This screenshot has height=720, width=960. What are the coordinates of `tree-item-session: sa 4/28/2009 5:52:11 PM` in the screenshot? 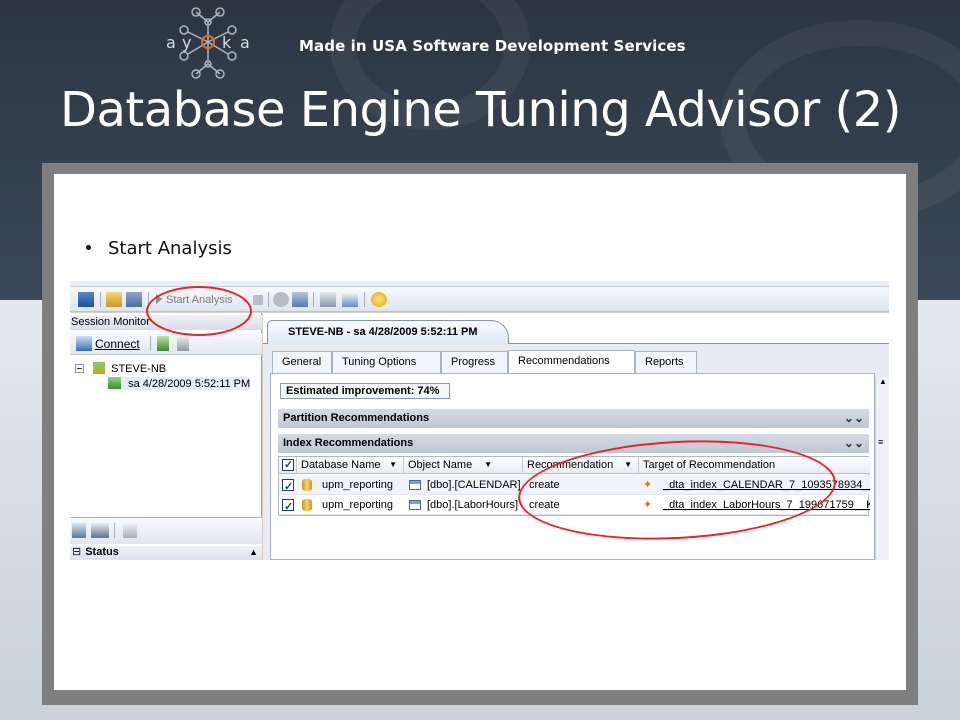 It's located at (179, 383).